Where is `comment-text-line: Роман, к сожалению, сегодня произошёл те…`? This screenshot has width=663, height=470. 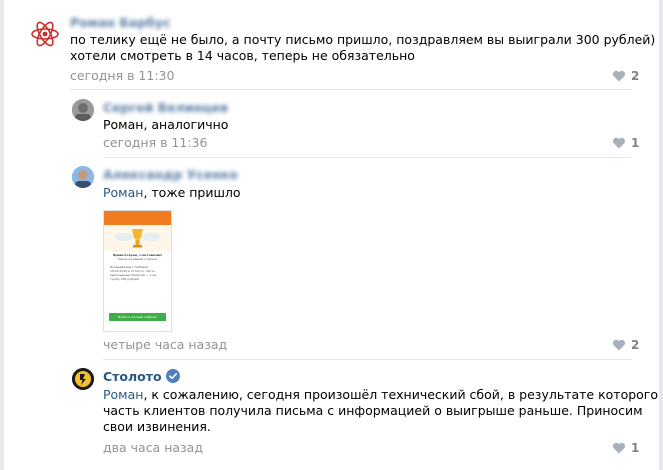 comment-text-line: Роман, к сожалению, сегодня произошёл те… is located at coordinates (380, 395).